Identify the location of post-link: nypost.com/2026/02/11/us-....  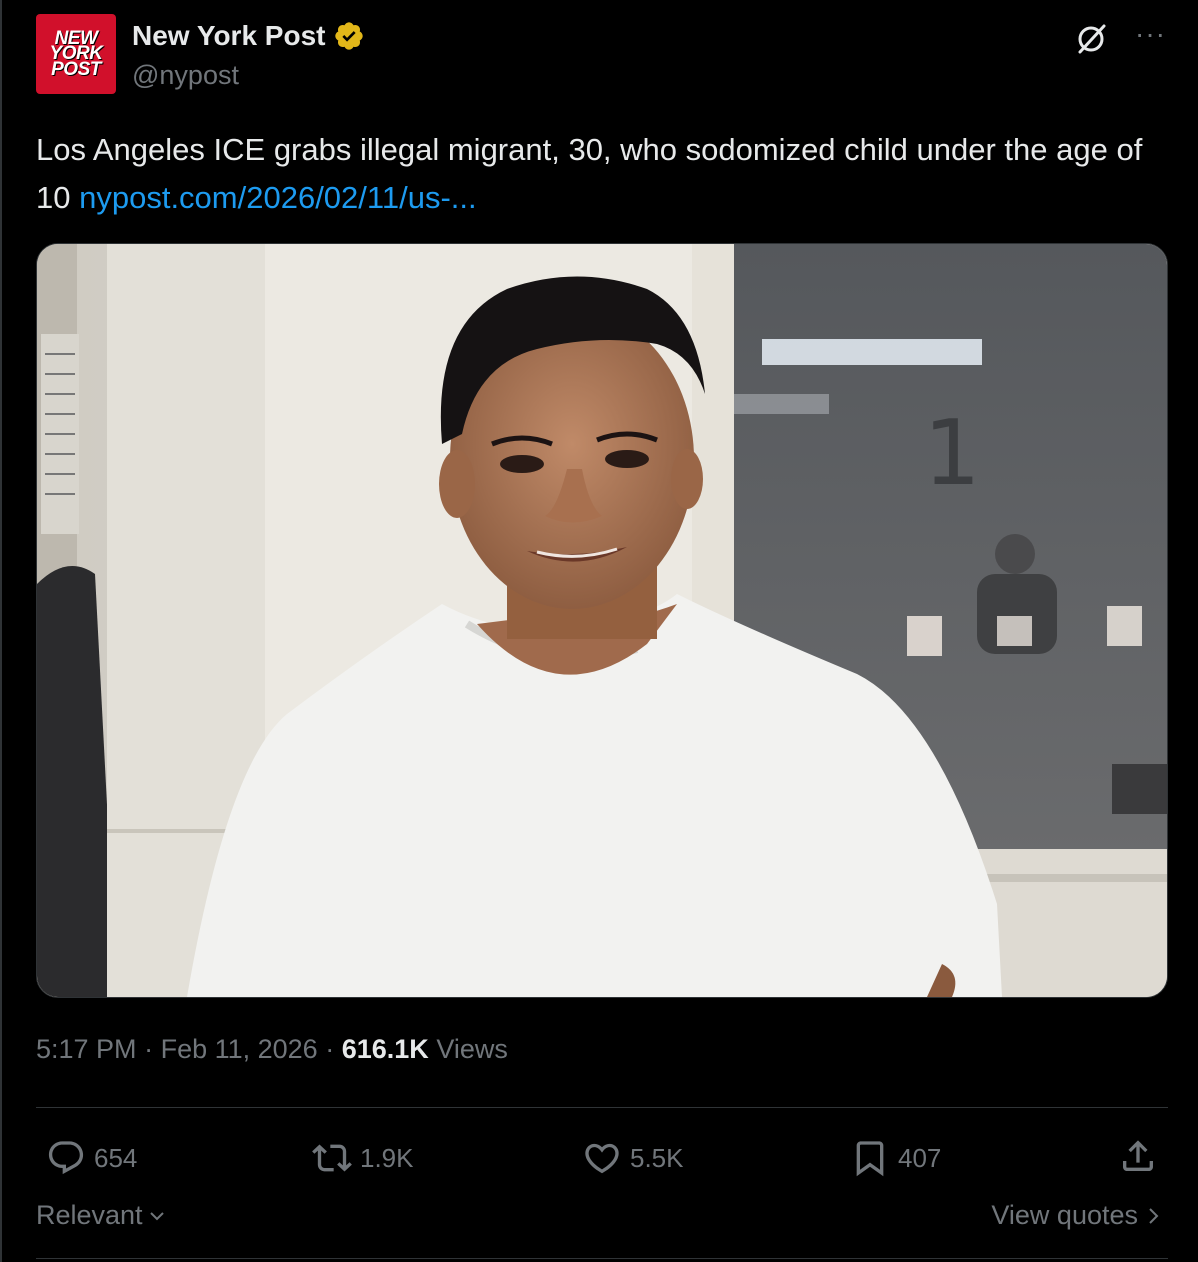
(278, 197).